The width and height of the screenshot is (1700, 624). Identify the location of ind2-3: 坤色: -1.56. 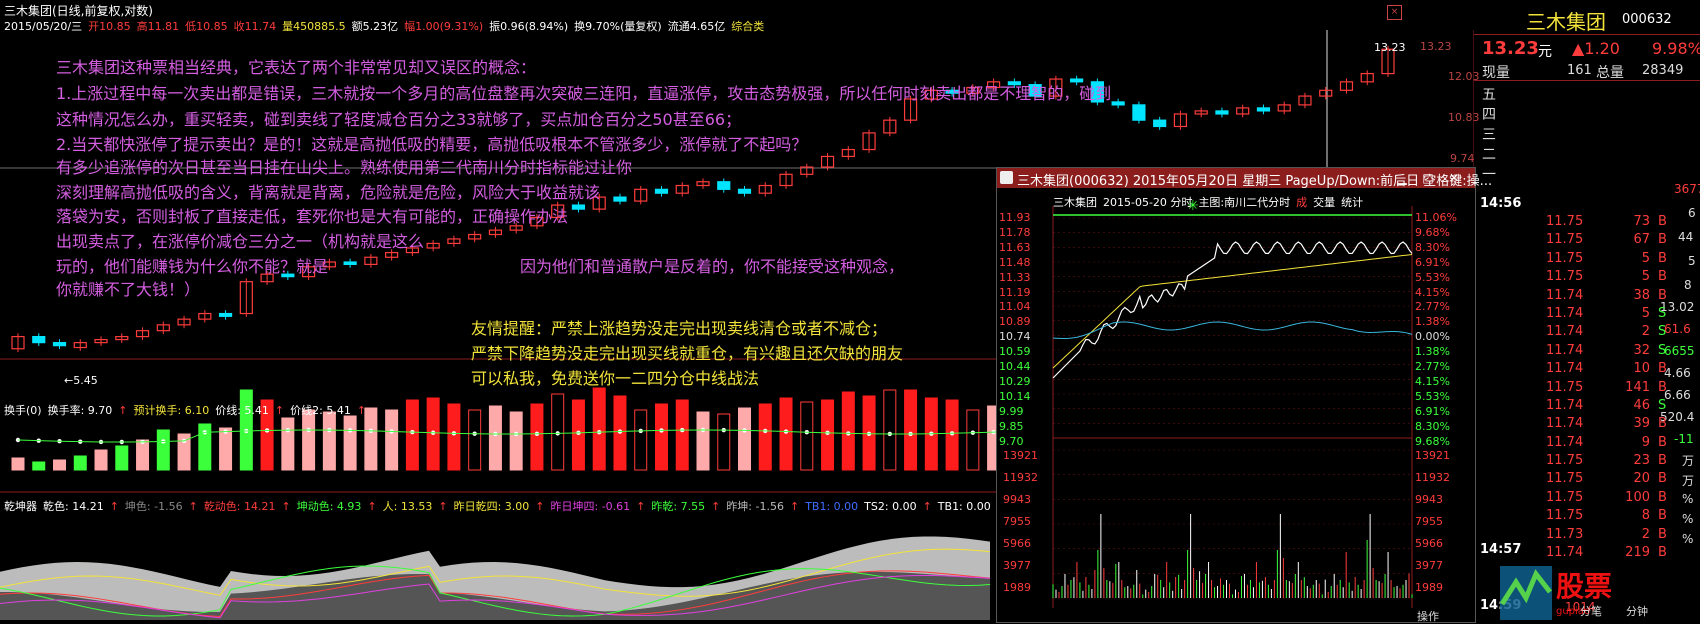
(153, 506).